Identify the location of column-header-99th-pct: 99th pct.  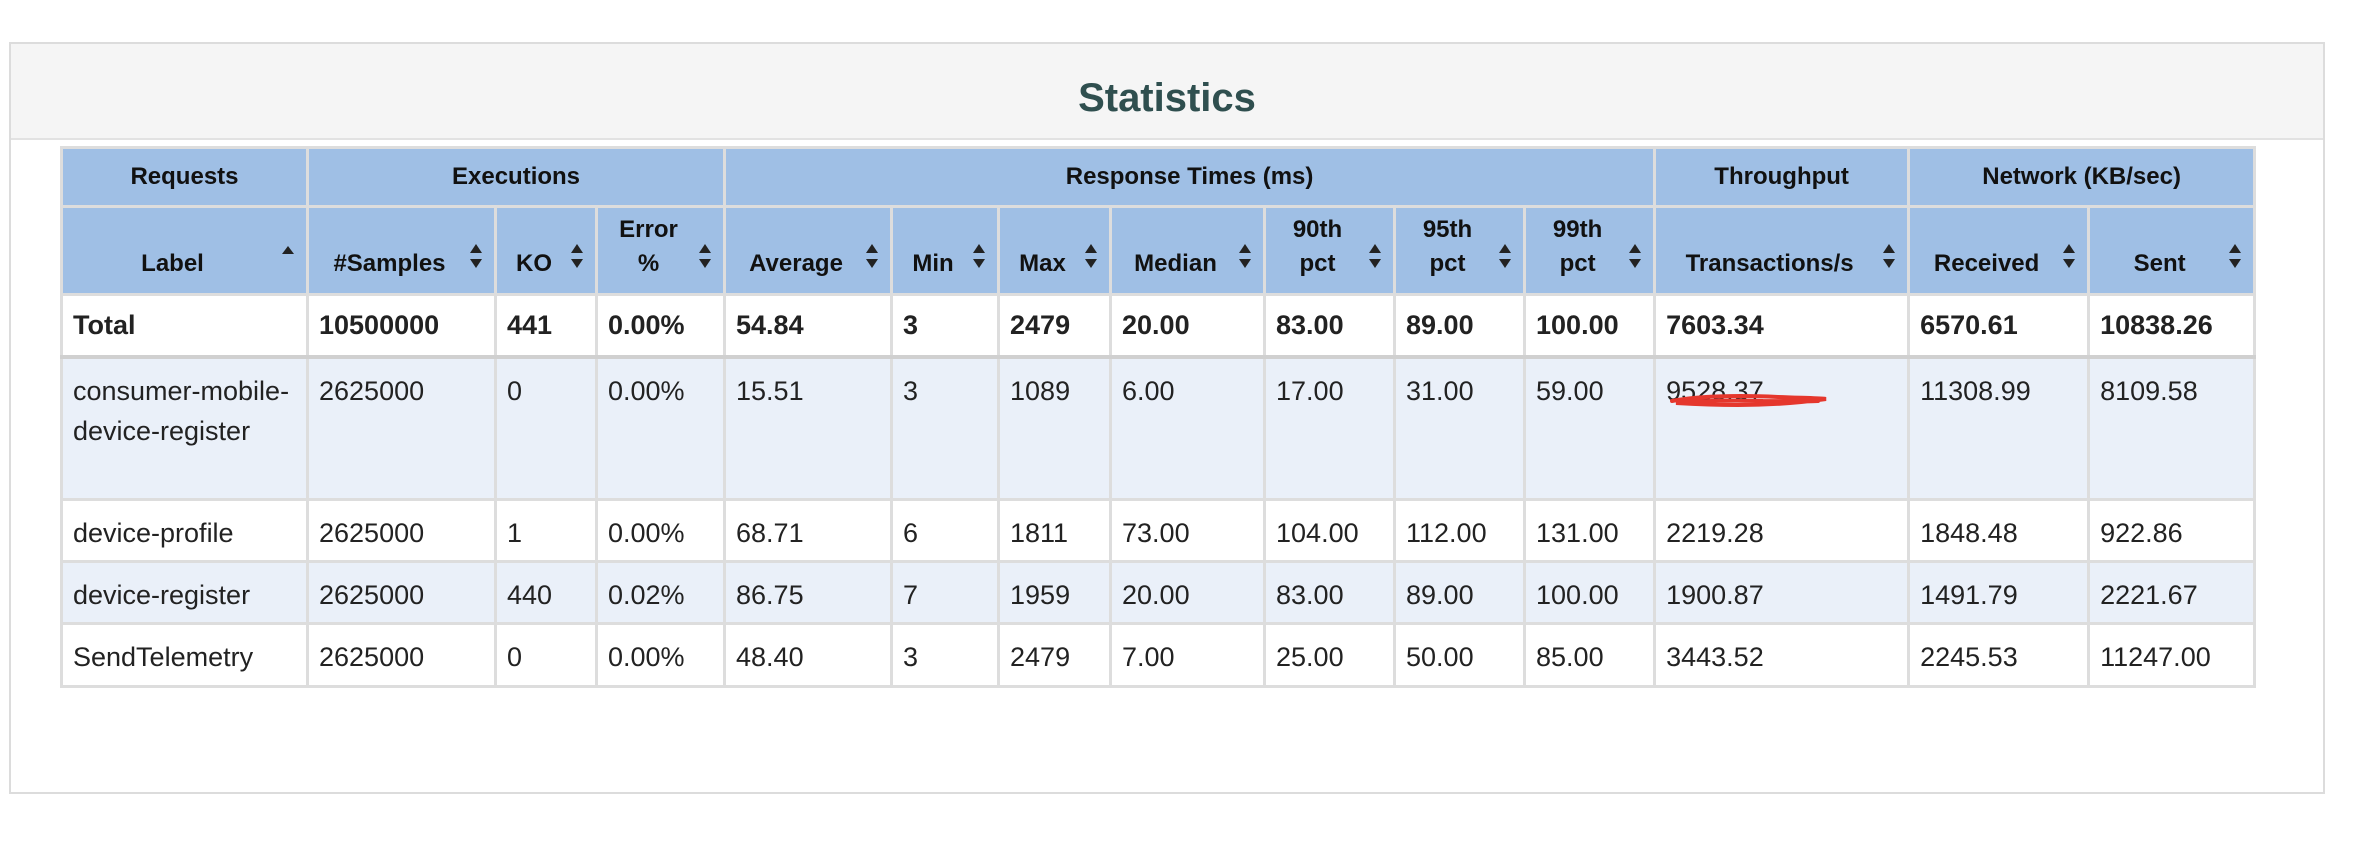
(1590, 250).